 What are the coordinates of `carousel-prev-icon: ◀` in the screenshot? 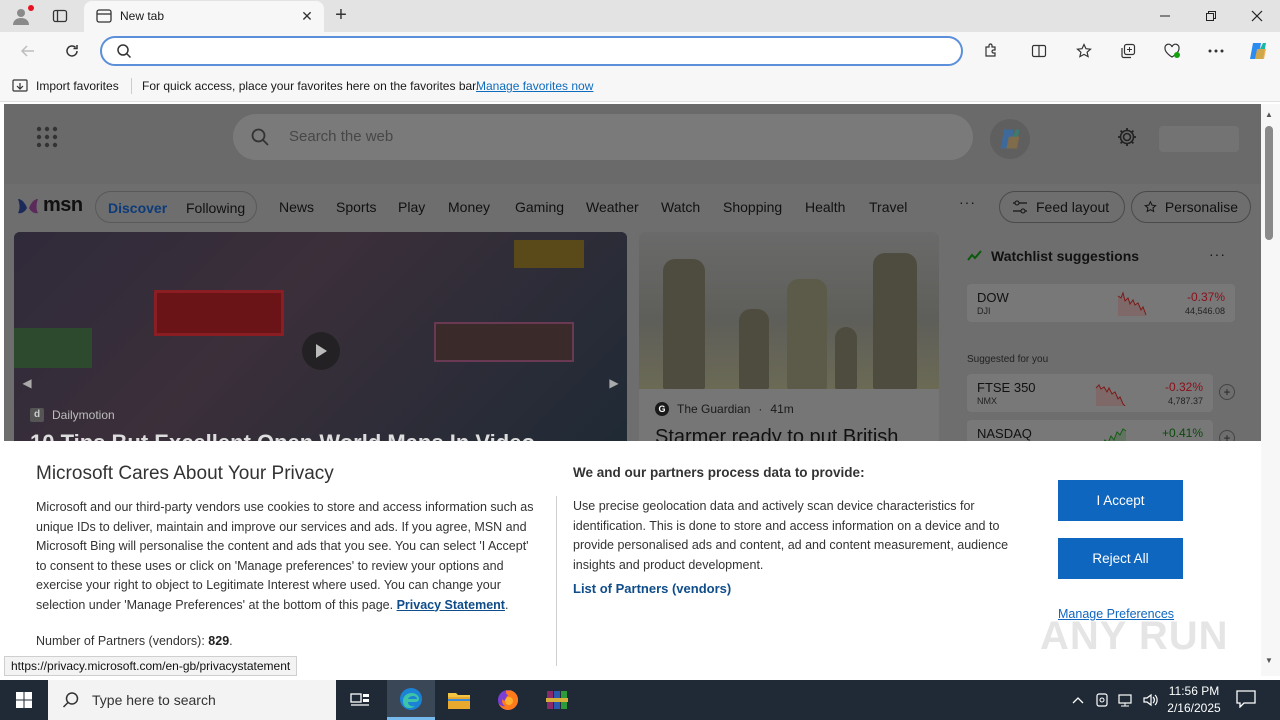 It's located at (27, 383).